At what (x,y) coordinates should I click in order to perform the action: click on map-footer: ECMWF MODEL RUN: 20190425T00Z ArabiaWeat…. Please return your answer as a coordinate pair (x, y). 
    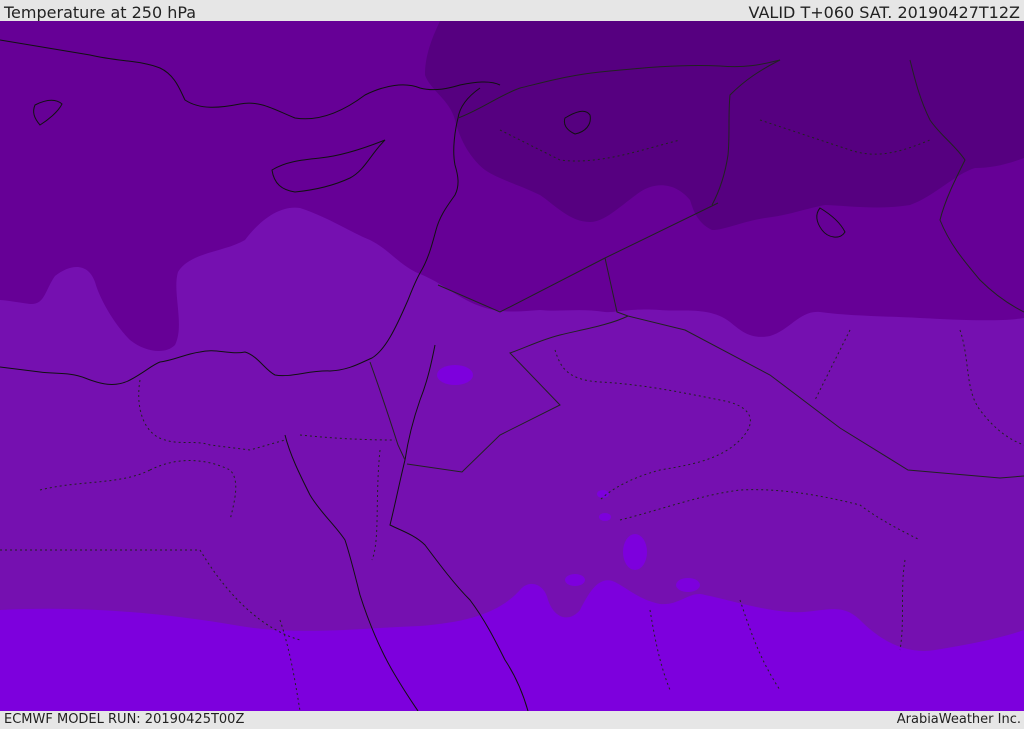
    Looking at the image, I should click on (512, 720).